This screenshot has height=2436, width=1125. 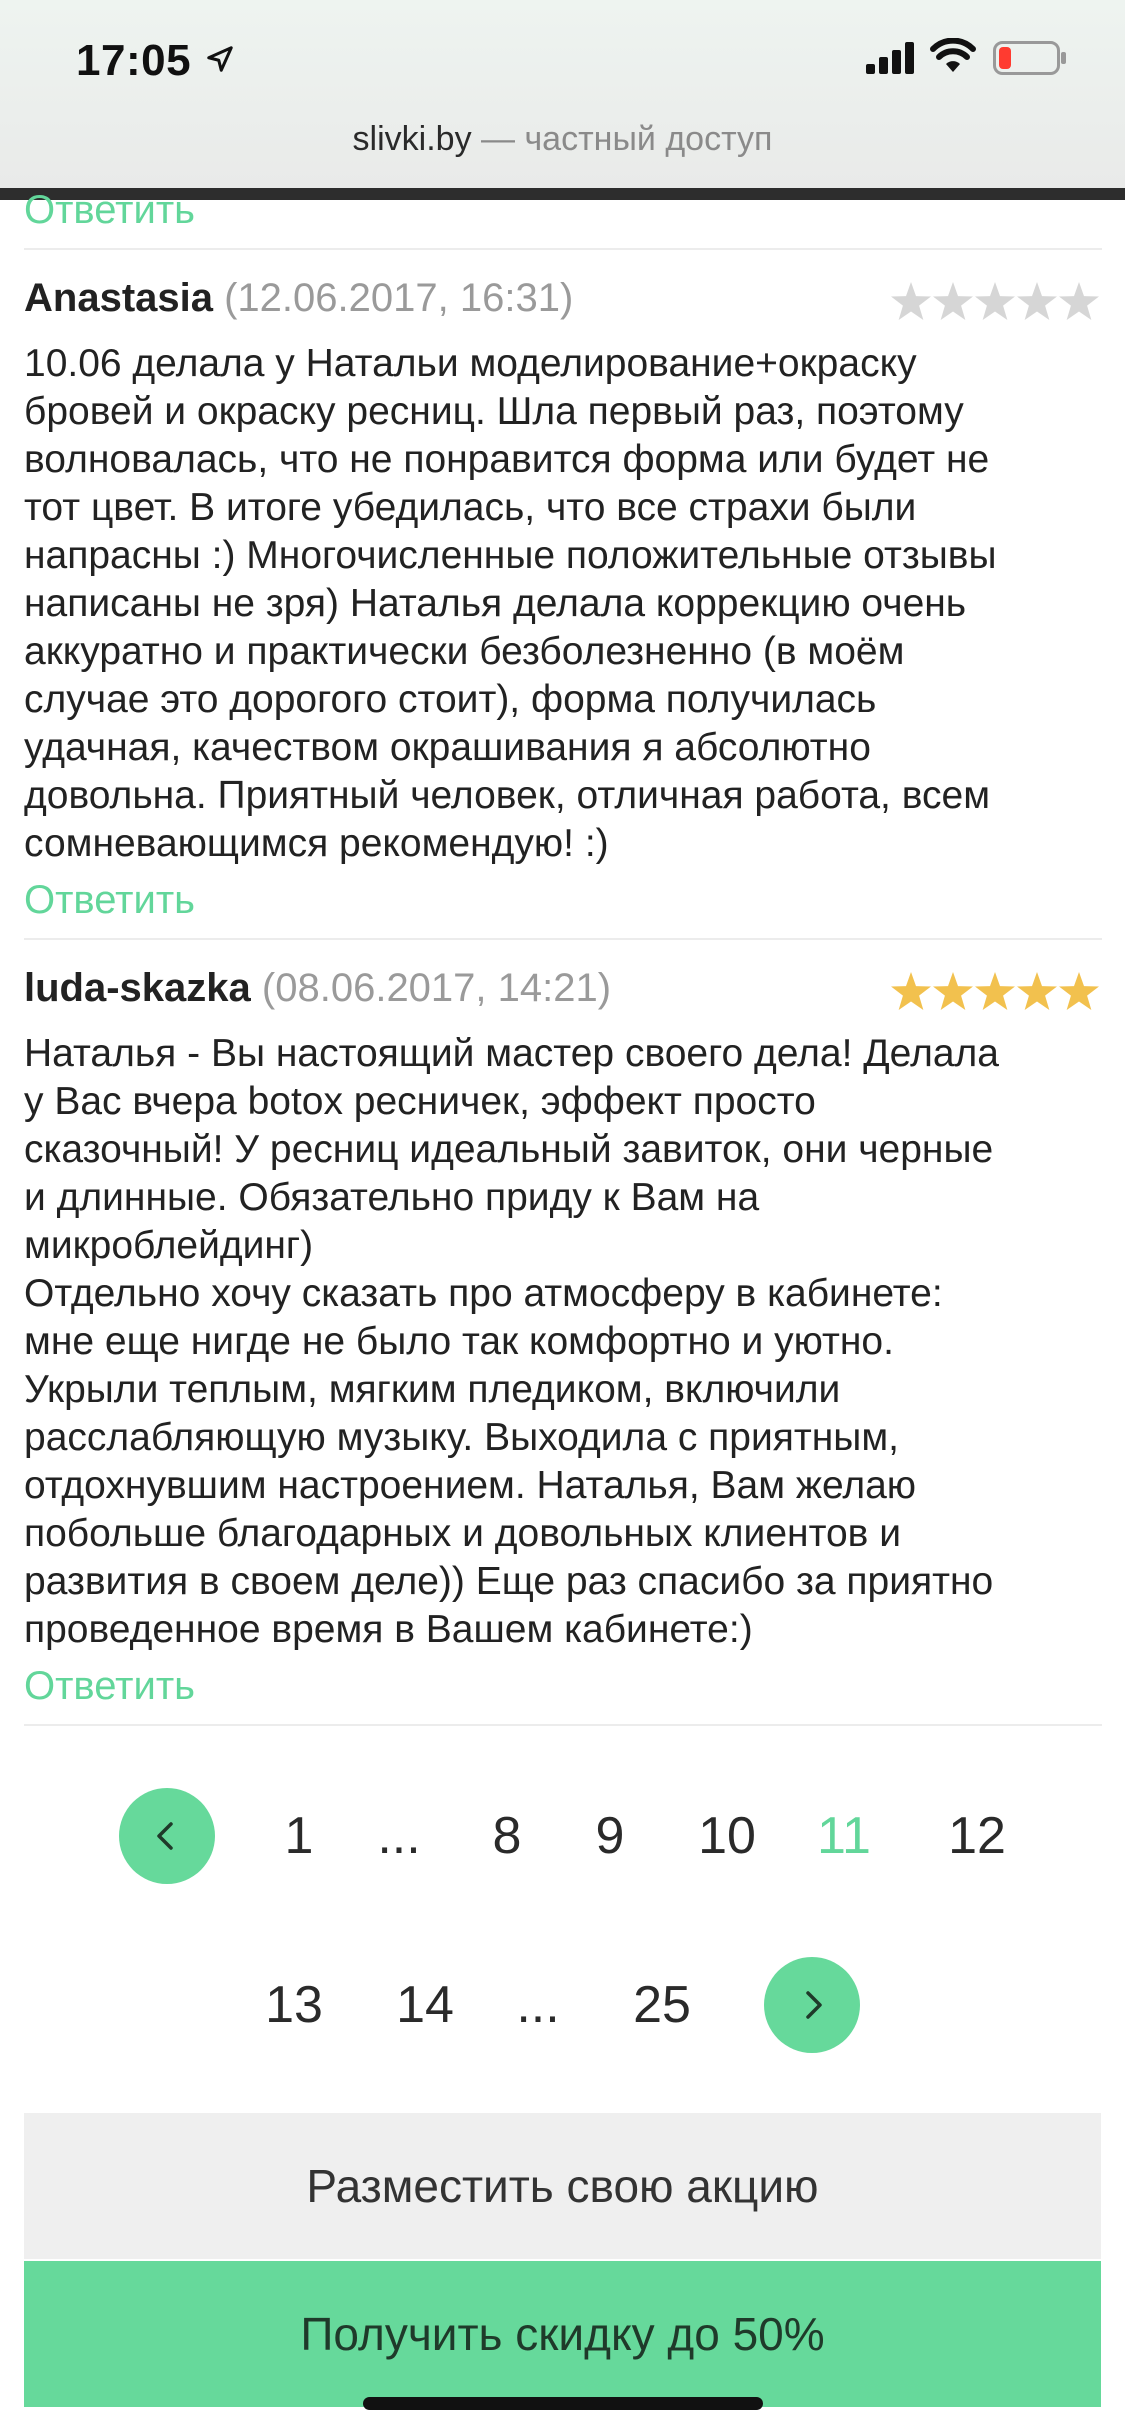 What do you see at coordinates (412, 139) in the screenshot?
I see `url-domain: slivki.by` at bounding box center [412, 139].